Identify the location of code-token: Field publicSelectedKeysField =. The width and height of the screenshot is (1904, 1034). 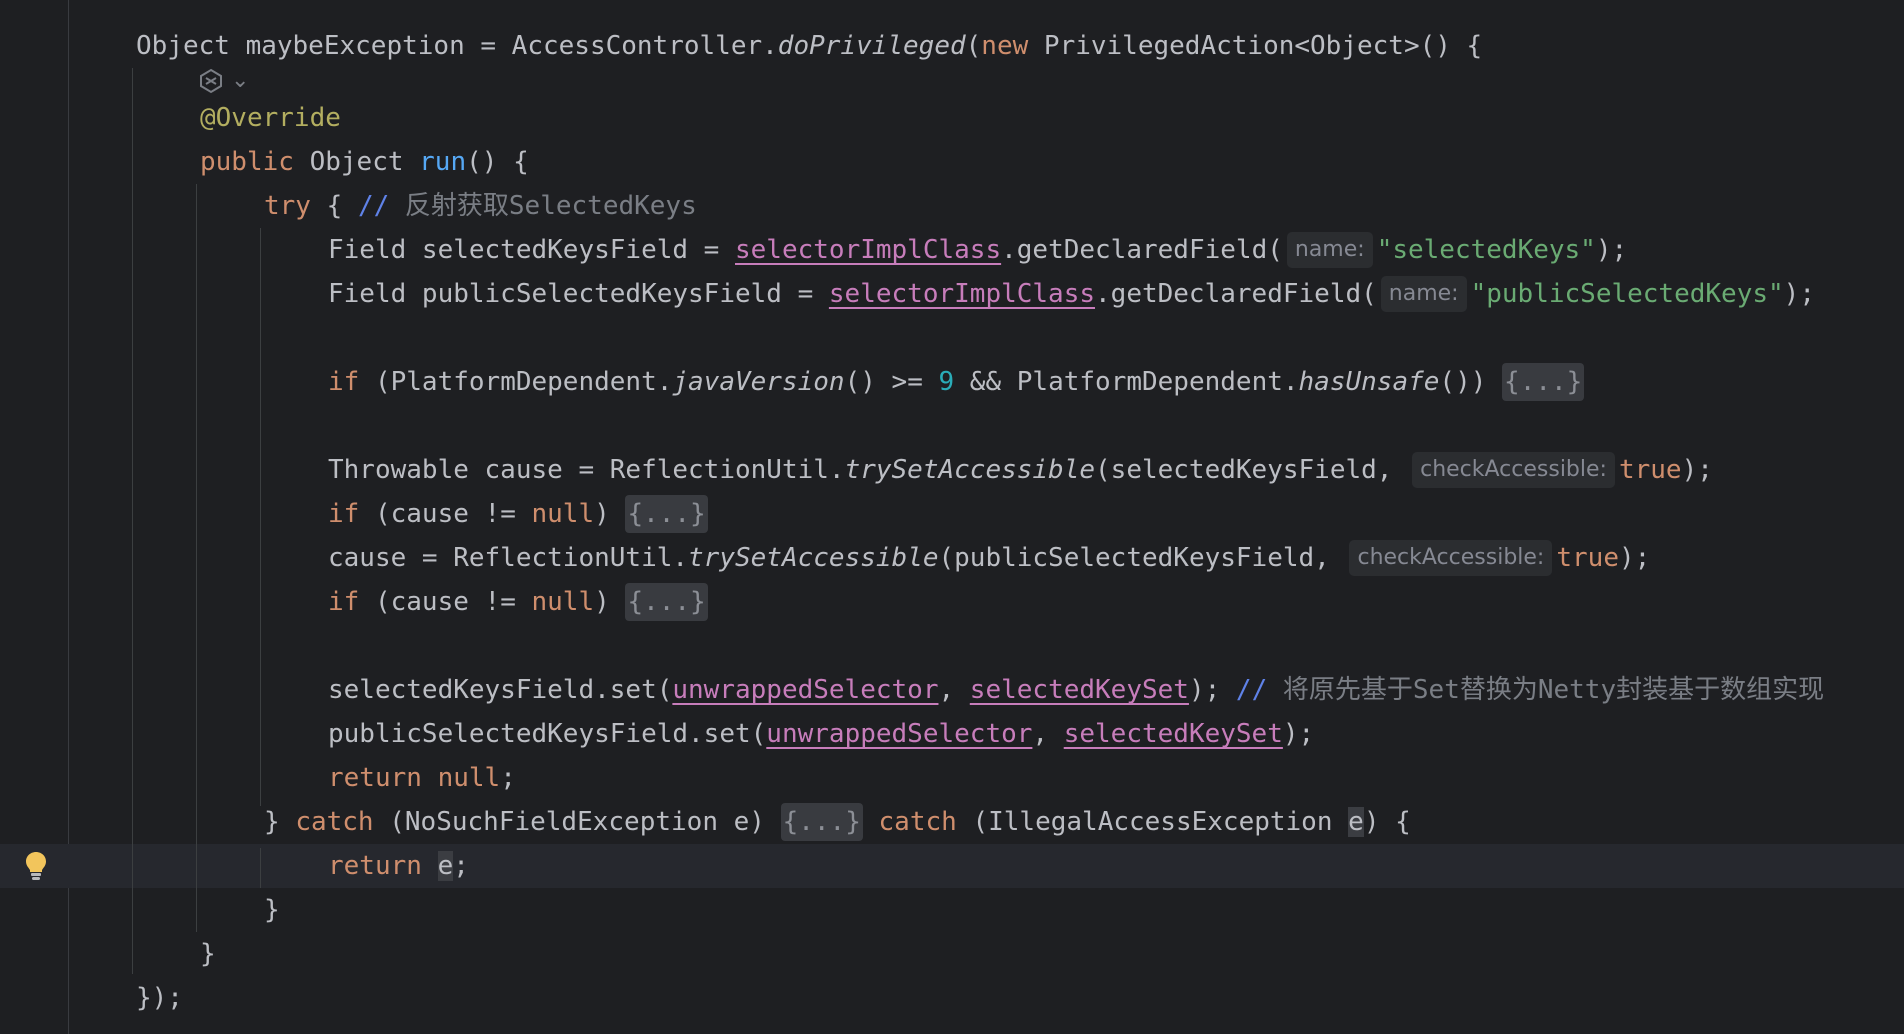
(578, 294).